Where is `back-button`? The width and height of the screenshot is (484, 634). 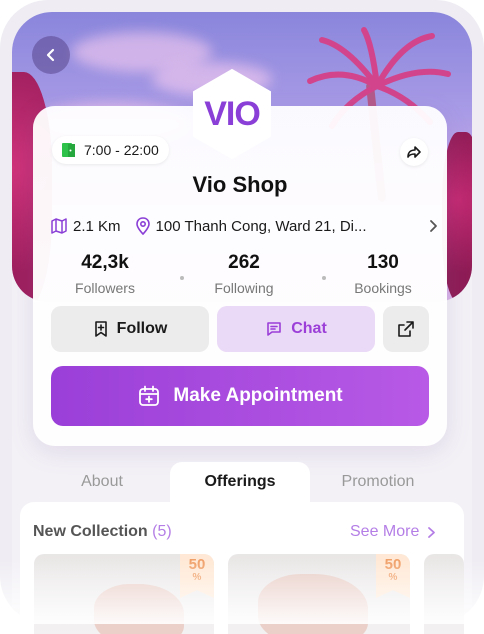
back-button is located at coordinates (51, 55).